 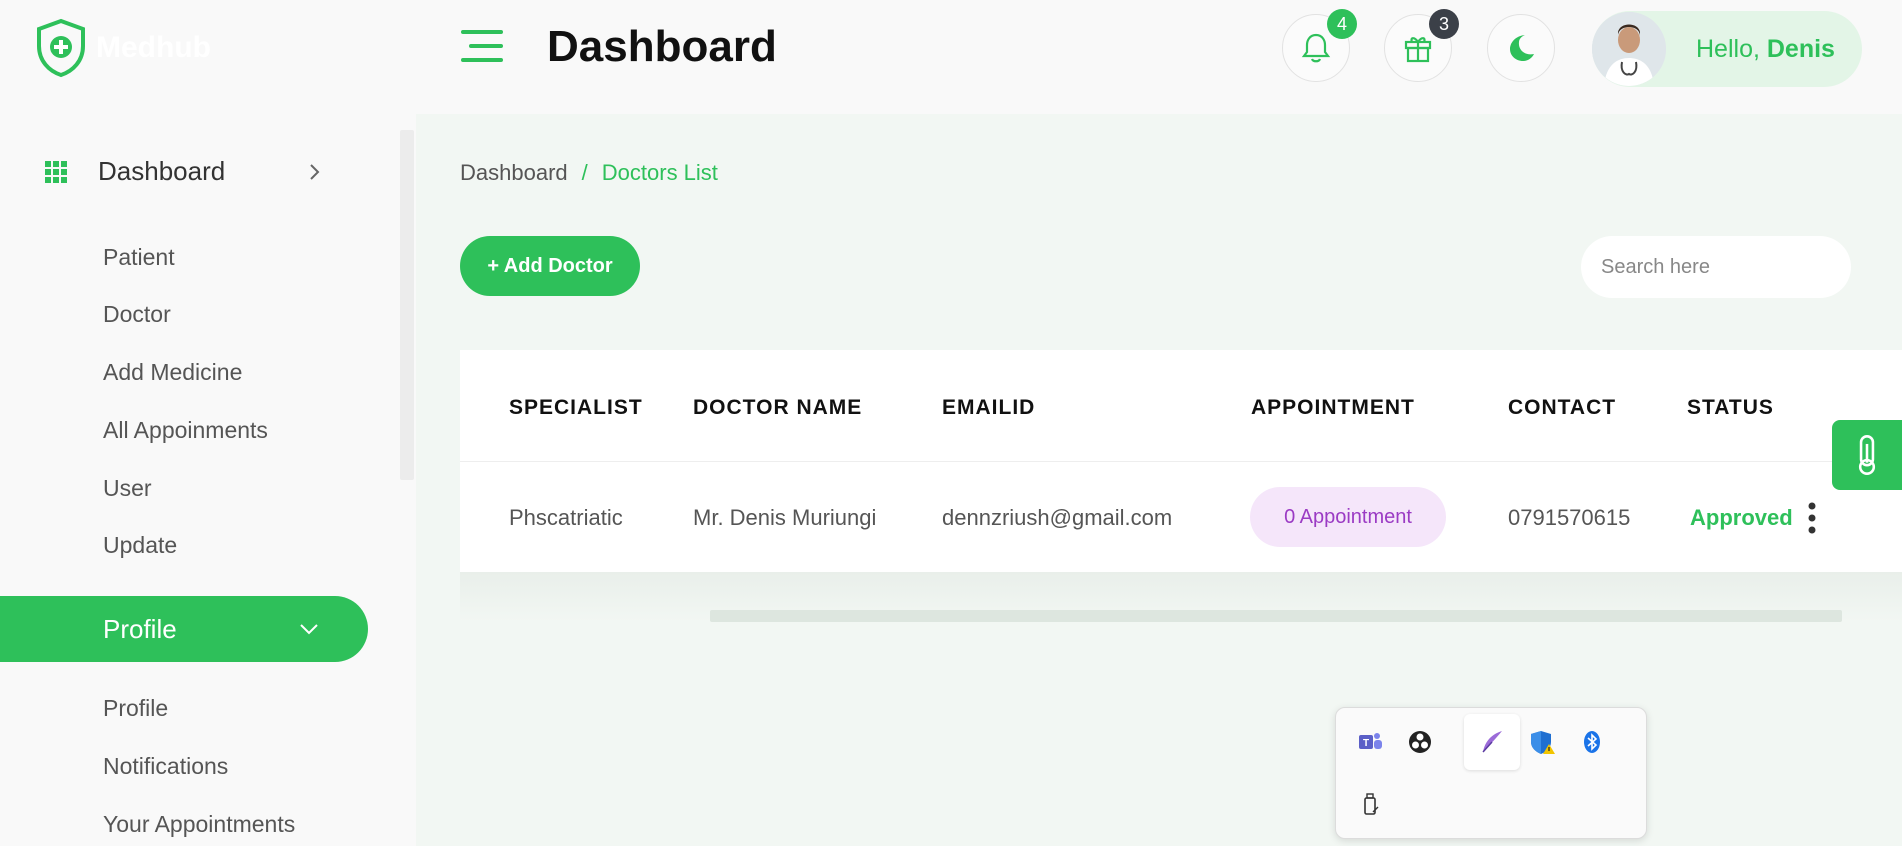 What do you see at coordinates (1730, 407) in the screenshot?
I see `column-header-status: STATUS` at bounding box center [1730, 407].